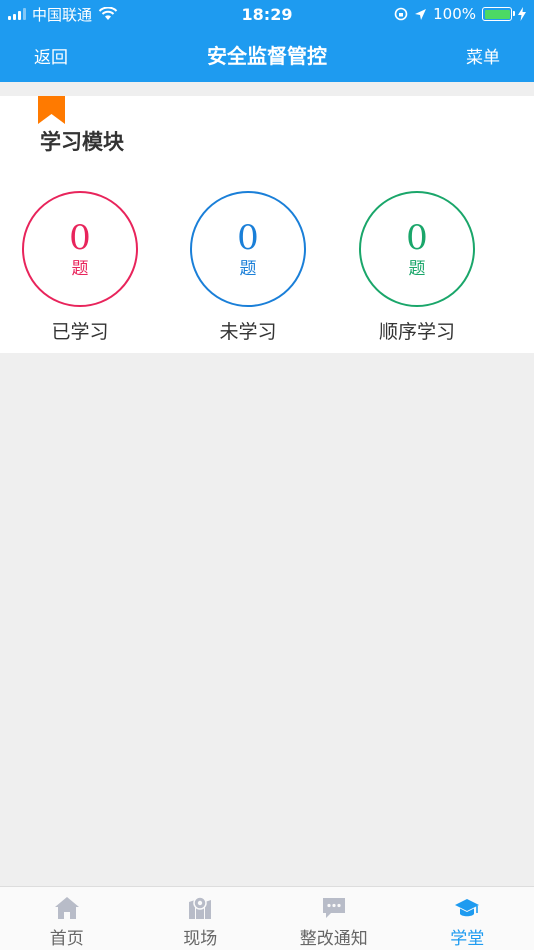  I want to click on bookmark-icon, so click(51, 110).